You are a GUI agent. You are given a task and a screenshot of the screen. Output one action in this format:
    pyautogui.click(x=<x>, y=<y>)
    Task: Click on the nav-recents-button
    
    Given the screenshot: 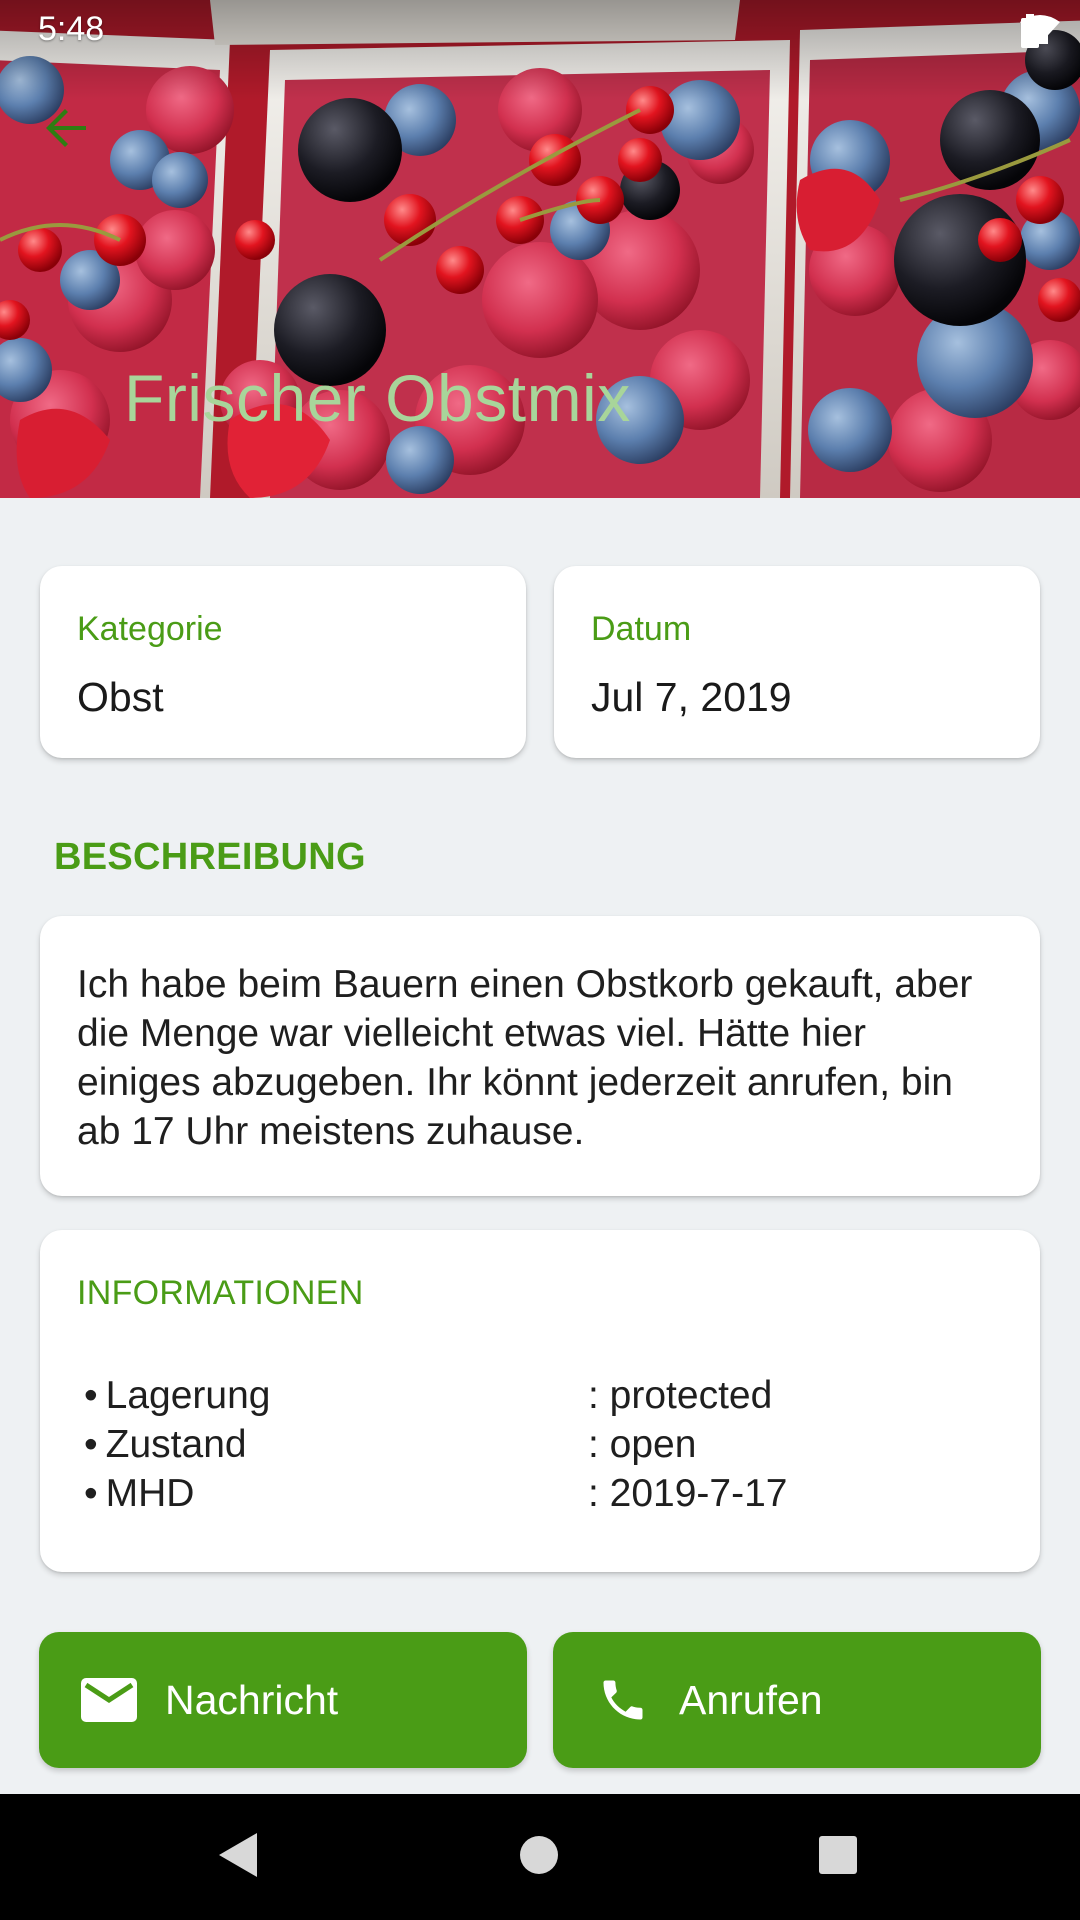 What is the action you would take?
    pyautogui.click(x=838, y=1857)
    